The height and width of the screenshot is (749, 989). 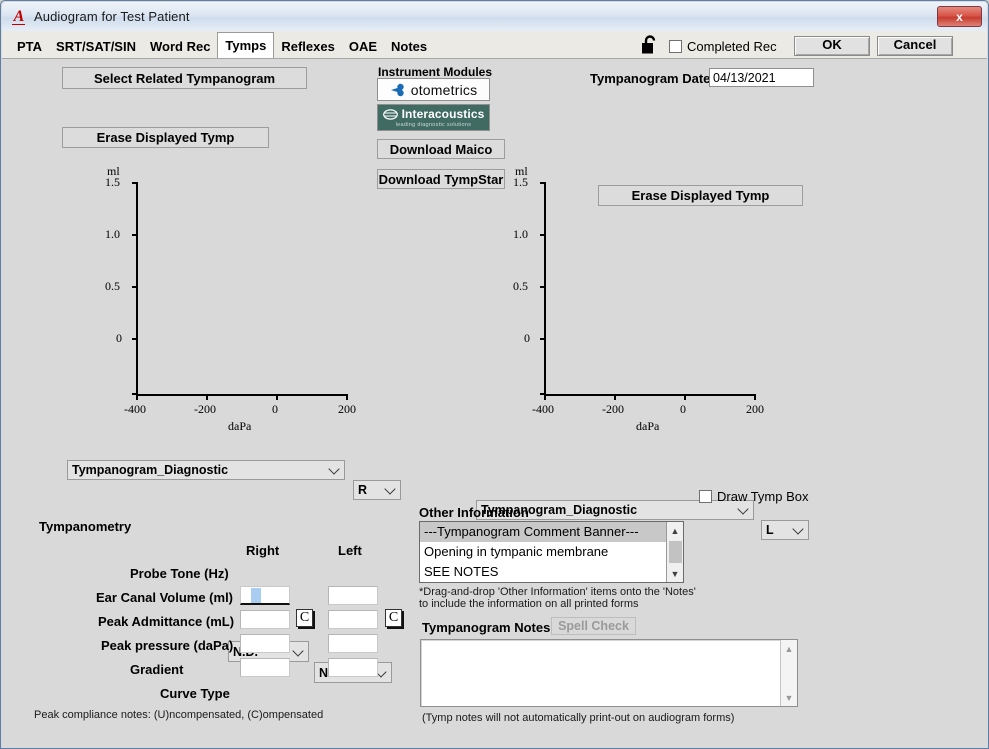 What do you see at coordinates (613, 409) in the screenshot?
I see `chart-right-xtick-1: -200` at bounding box center [613, 409].